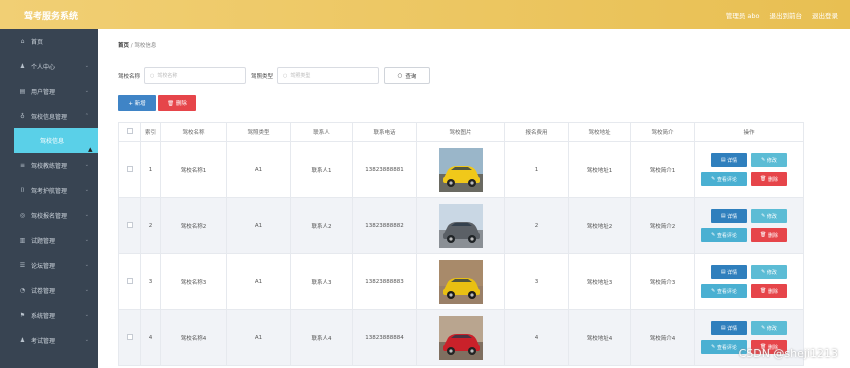 The image size is (850, 368). What do you see at coordinates (662, 169) in the screenshot?
I see `cell-intro: 驾校简介1` at bounding box center [662, 169].